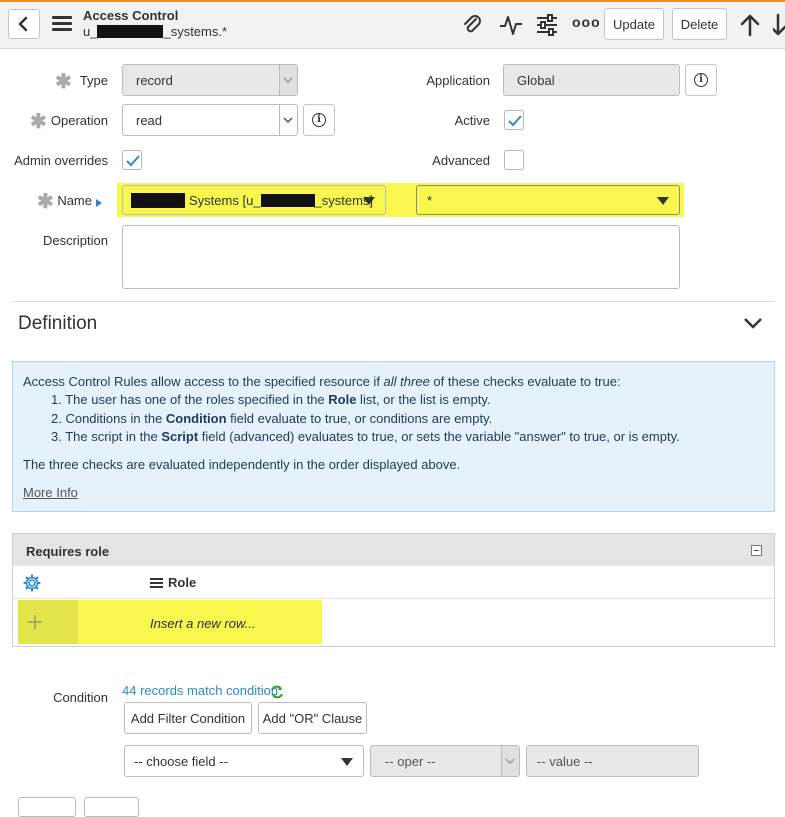 The width and height of the screenshot is (785, 817). I want to click on paperclip-icon, so click(473, 26).